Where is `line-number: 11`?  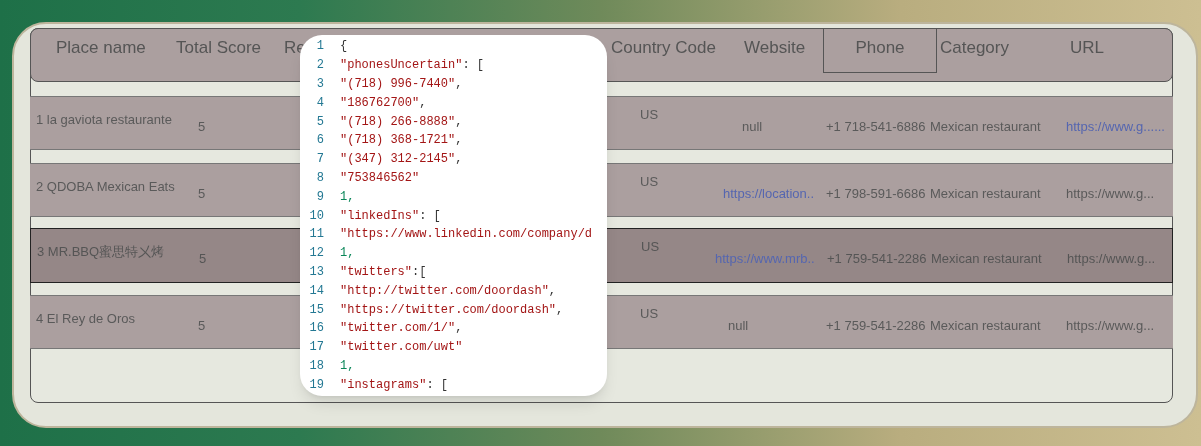 line-number: 11 is located at coordinates (316, 235).